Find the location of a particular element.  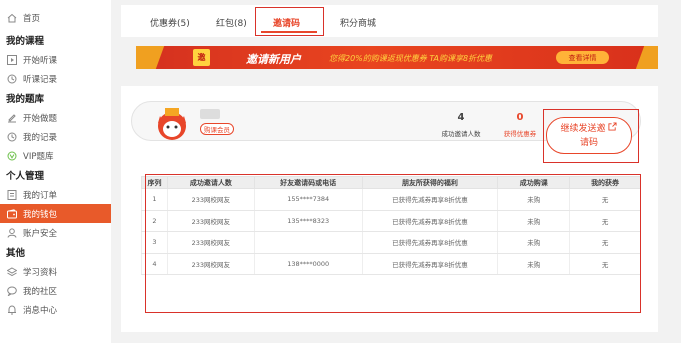

sidebar-item-label: 开始听课 is located at coordinates (40, 60).